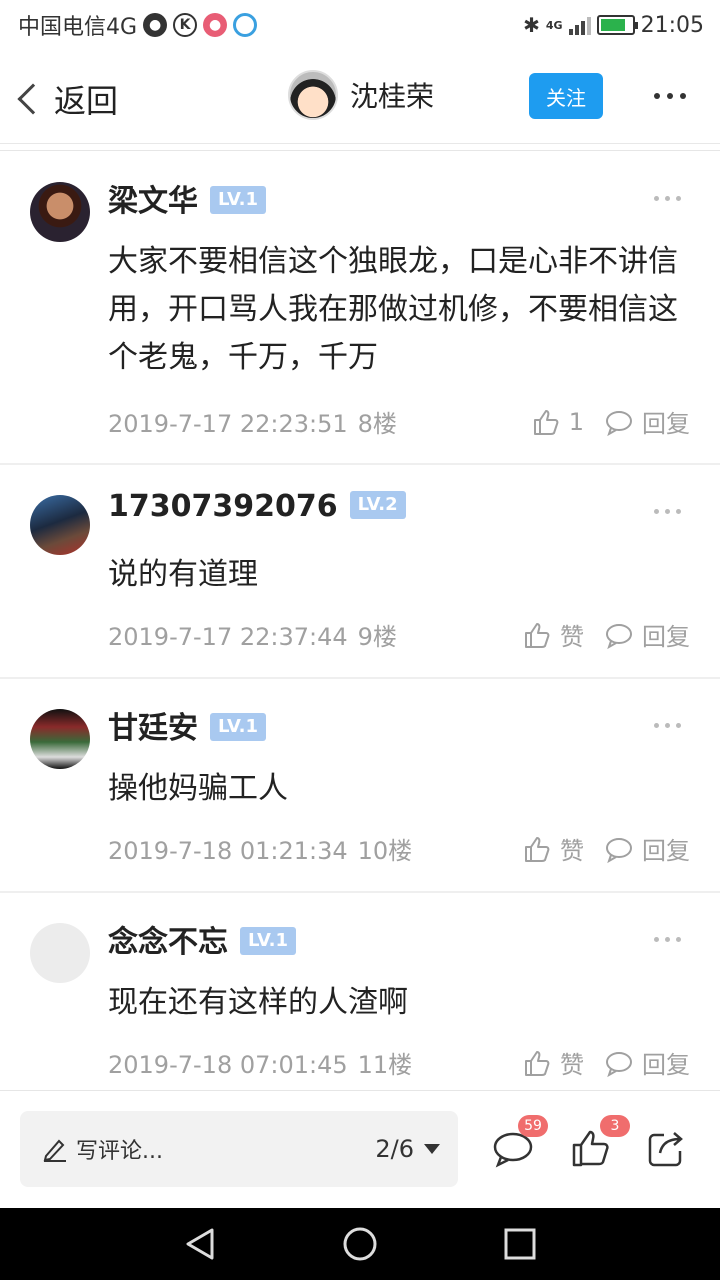  I want to click on home-circle-icon, so click(360, 1244).